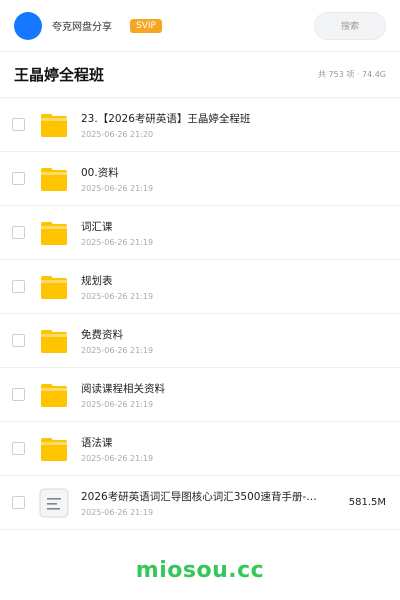 The width and height of the screenshot is (400, 600). Describe the element at coordinates (233, 280) in the screenshot. I see `file-name: 规划表` at that location.